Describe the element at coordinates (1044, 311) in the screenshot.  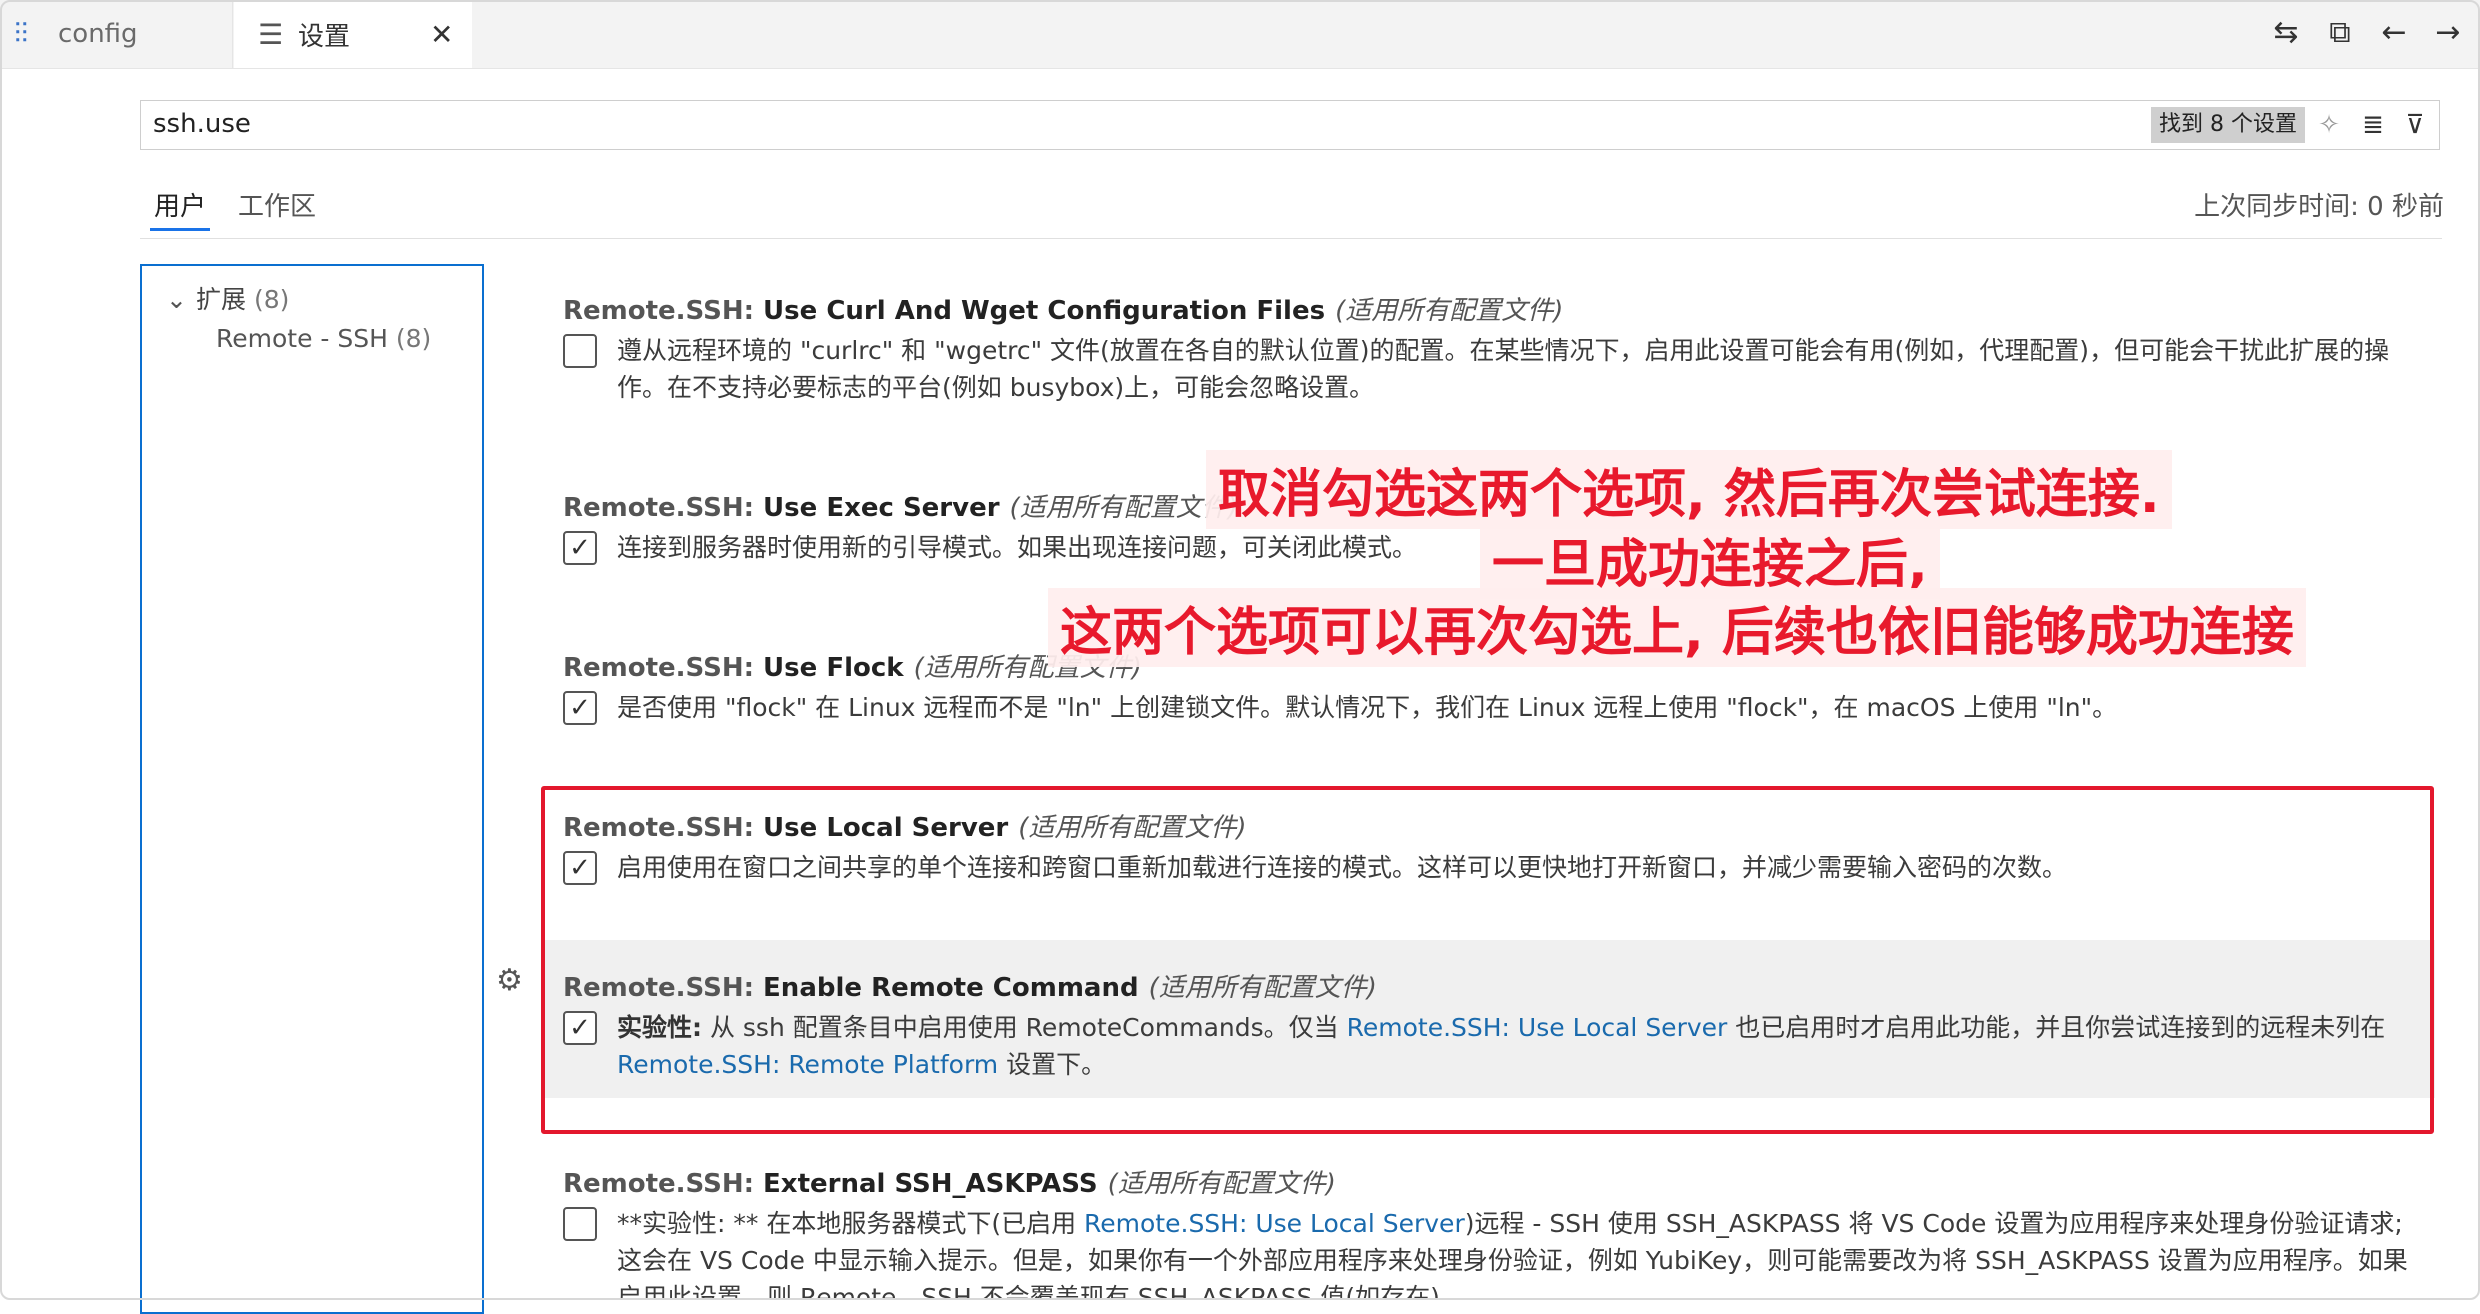
I see `setting-name: Use Curl And Wget Configuration Files` at that location.